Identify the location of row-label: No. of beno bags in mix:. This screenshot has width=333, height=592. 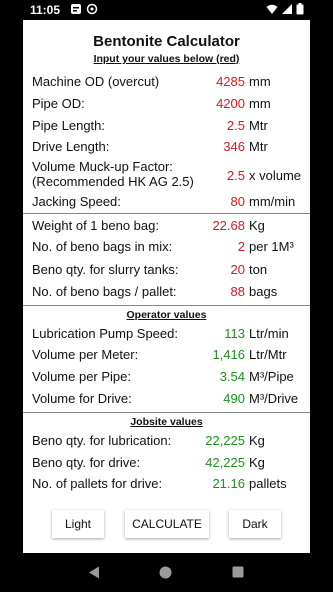
(102, 246).